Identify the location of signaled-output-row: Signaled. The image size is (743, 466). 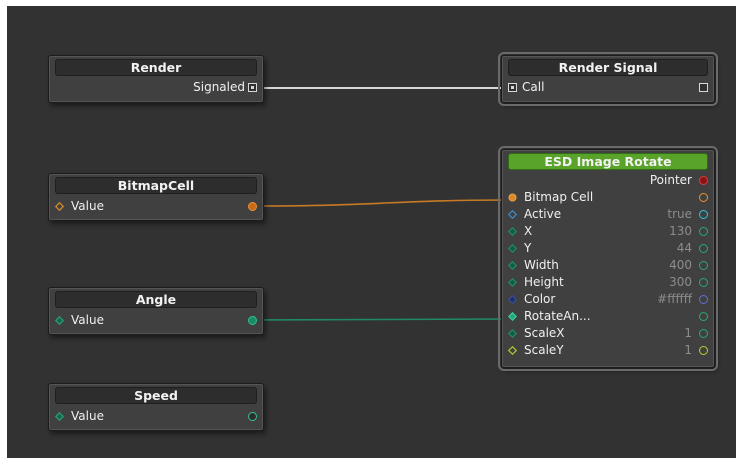
(156, 87).